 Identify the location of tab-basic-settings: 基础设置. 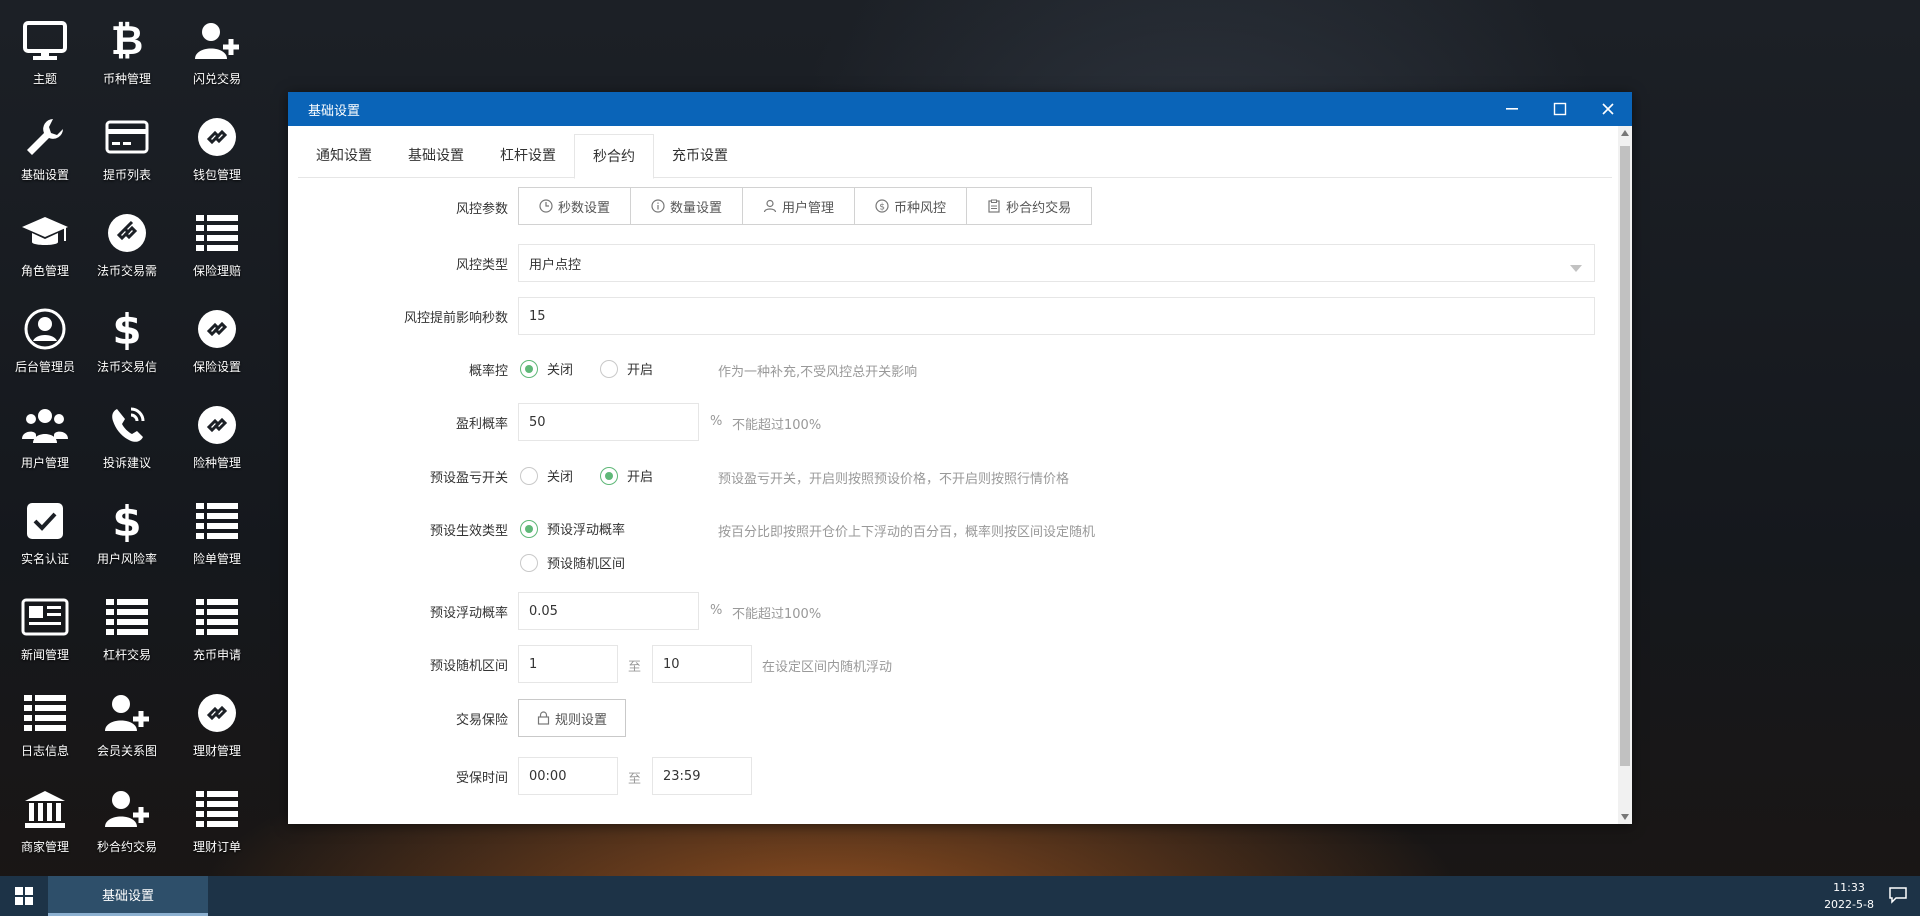
(436, 156).